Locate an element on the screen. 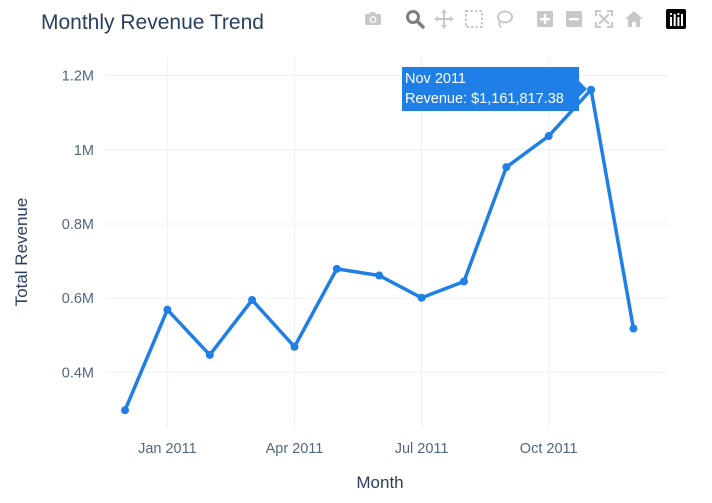 The width and height of the screenshot is (712, 503). y-axis-label: Total Revenue is located at coordinates (21, 252).